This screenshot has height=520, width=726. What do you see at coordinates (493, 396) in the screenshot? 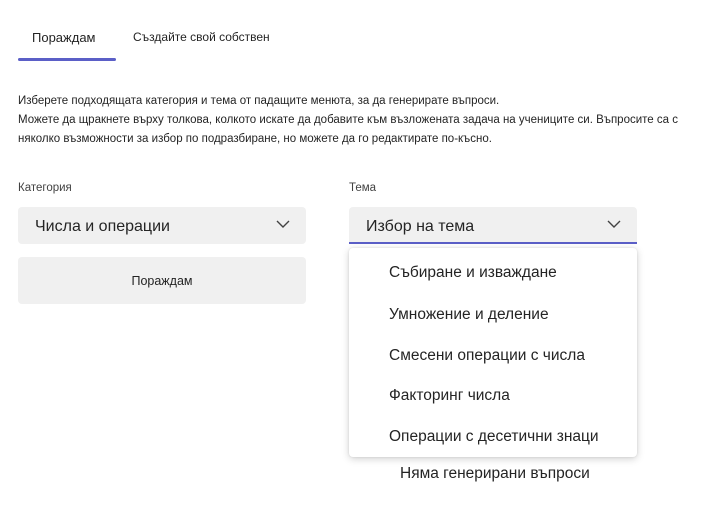
I see `topic-option-factoring: Факторинг числа` at bounding box center [493, 396].